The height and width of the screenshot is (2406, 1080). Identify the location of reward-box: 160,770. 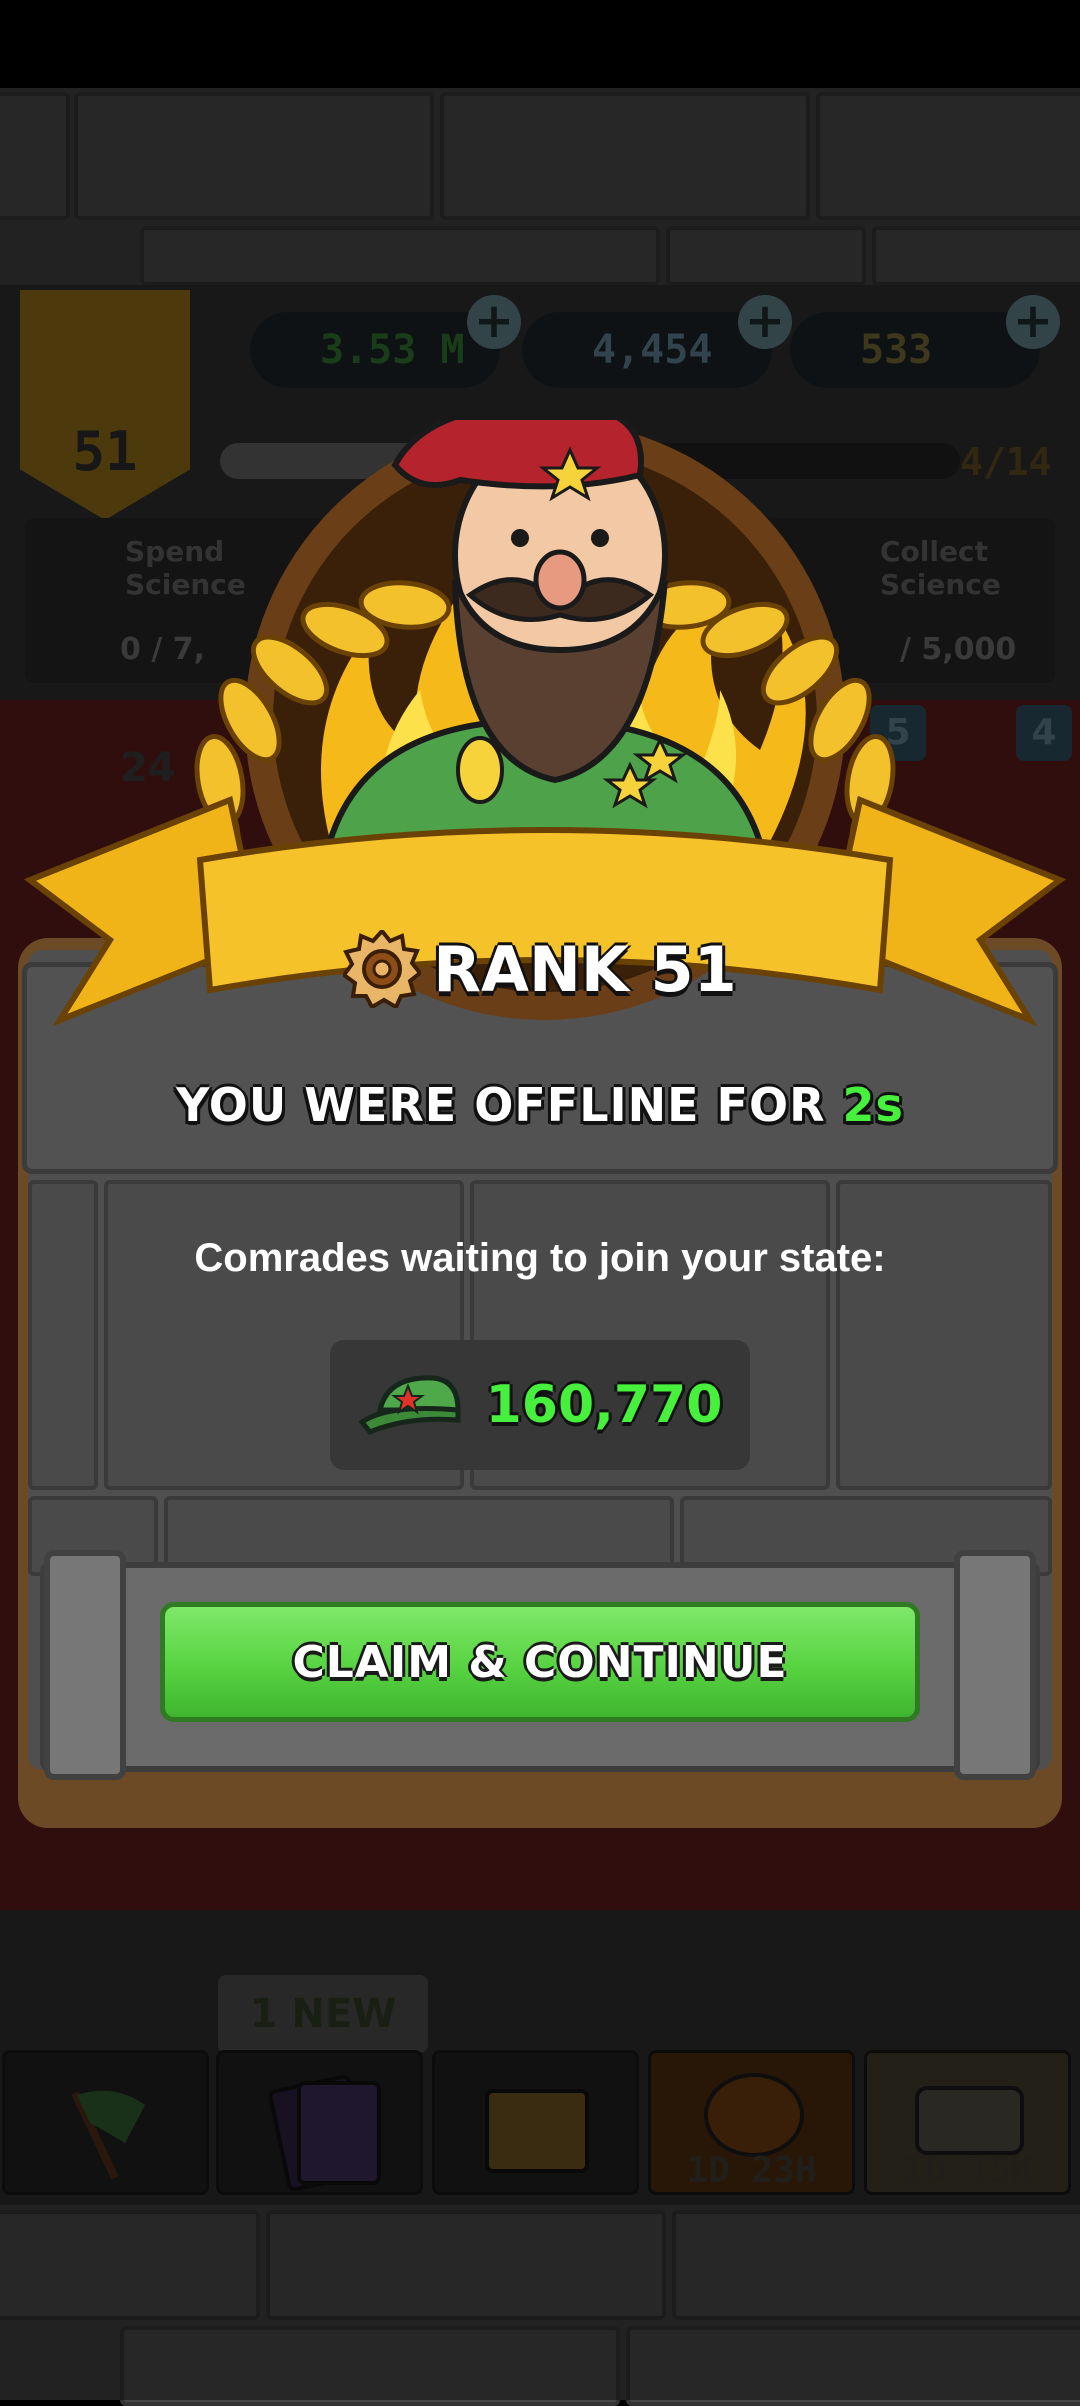
(540, 1405).